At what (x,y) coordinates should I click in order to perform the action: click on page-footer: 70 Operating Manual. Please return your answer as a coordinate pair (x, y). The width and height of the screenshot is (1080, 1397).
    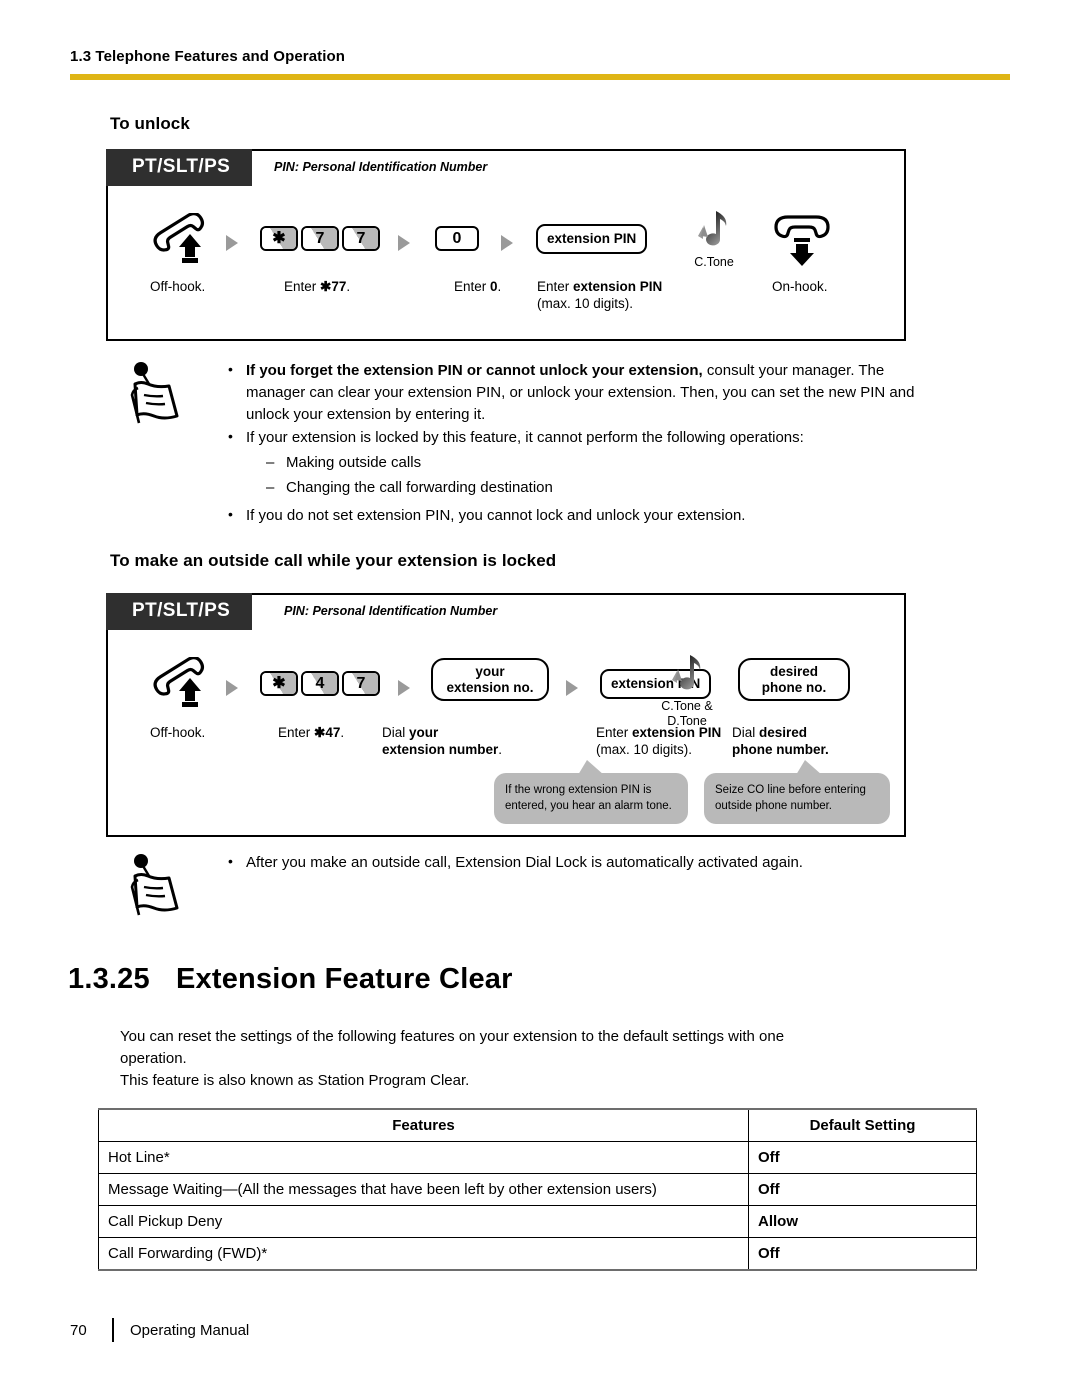
    Looking at the image, I should click on (159, 1330).